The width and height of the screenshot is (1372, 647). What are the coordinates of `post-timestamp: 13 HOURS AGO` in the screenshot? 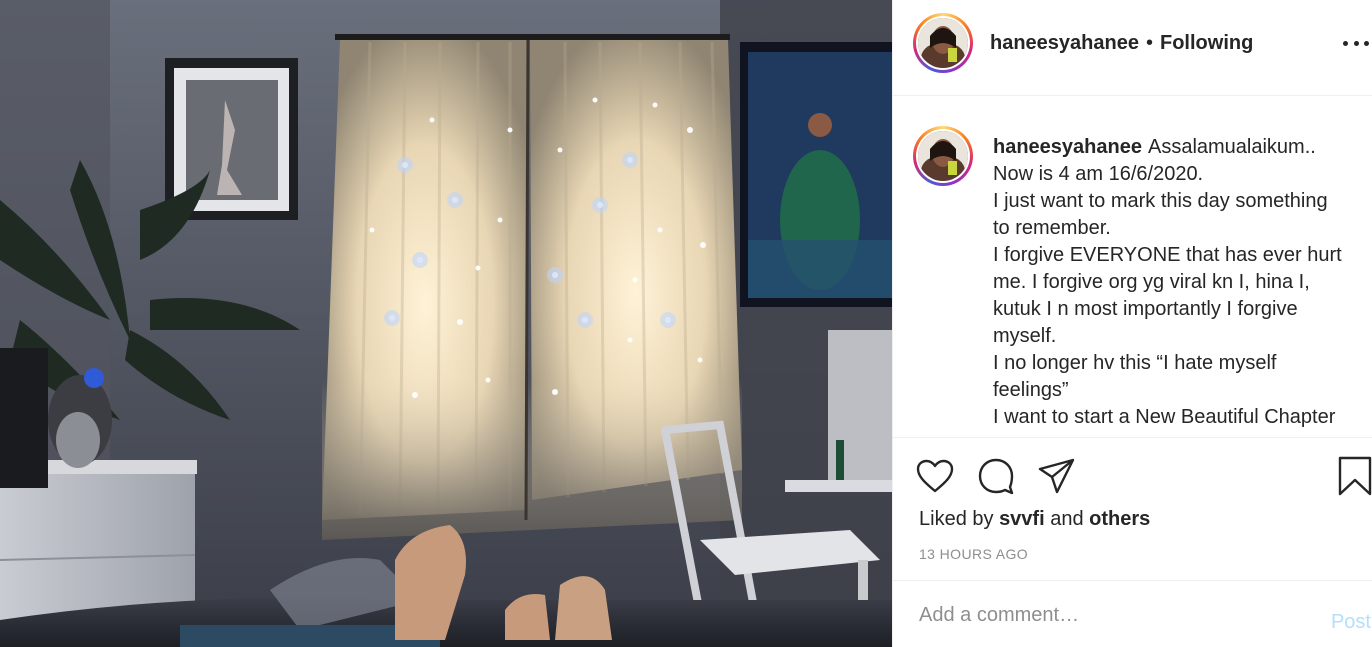 It's located at (973, 554).